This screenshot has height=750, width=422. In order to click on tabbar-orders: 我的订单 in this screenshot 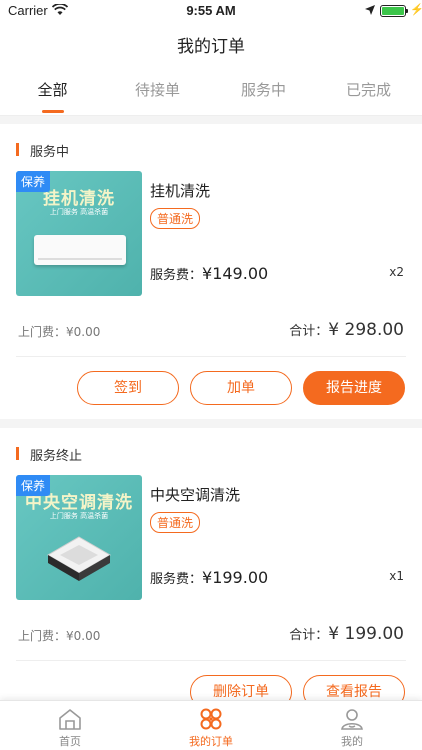, I will do `click(211, 726)`.